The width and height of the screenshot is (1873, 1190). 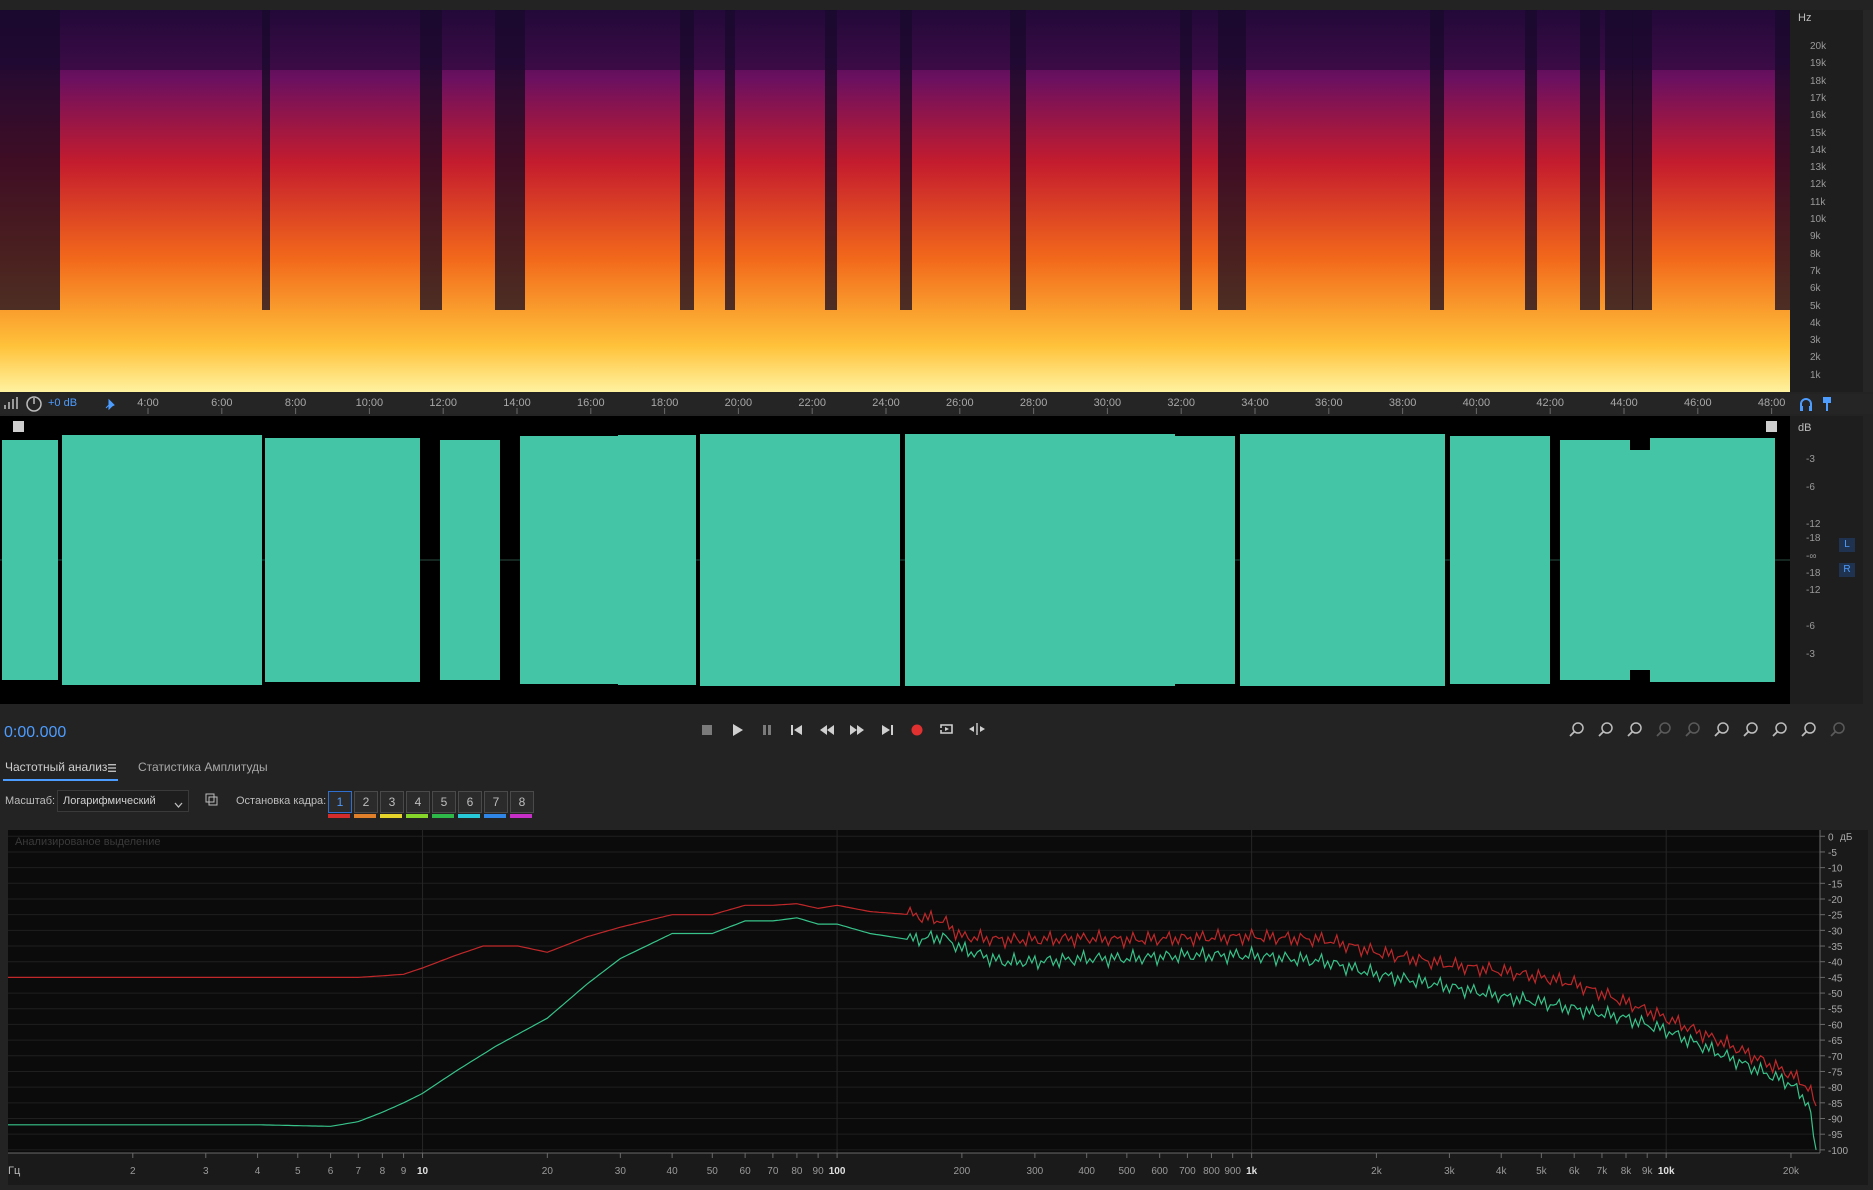 What do you see at coordinates (1826, 560) in the screenshot?
I see `waveform-db-ruler: dB -3 -6 -12 -18 -∞ -18 -12 -6 -3 L R` at bounding box center [1826, 560].